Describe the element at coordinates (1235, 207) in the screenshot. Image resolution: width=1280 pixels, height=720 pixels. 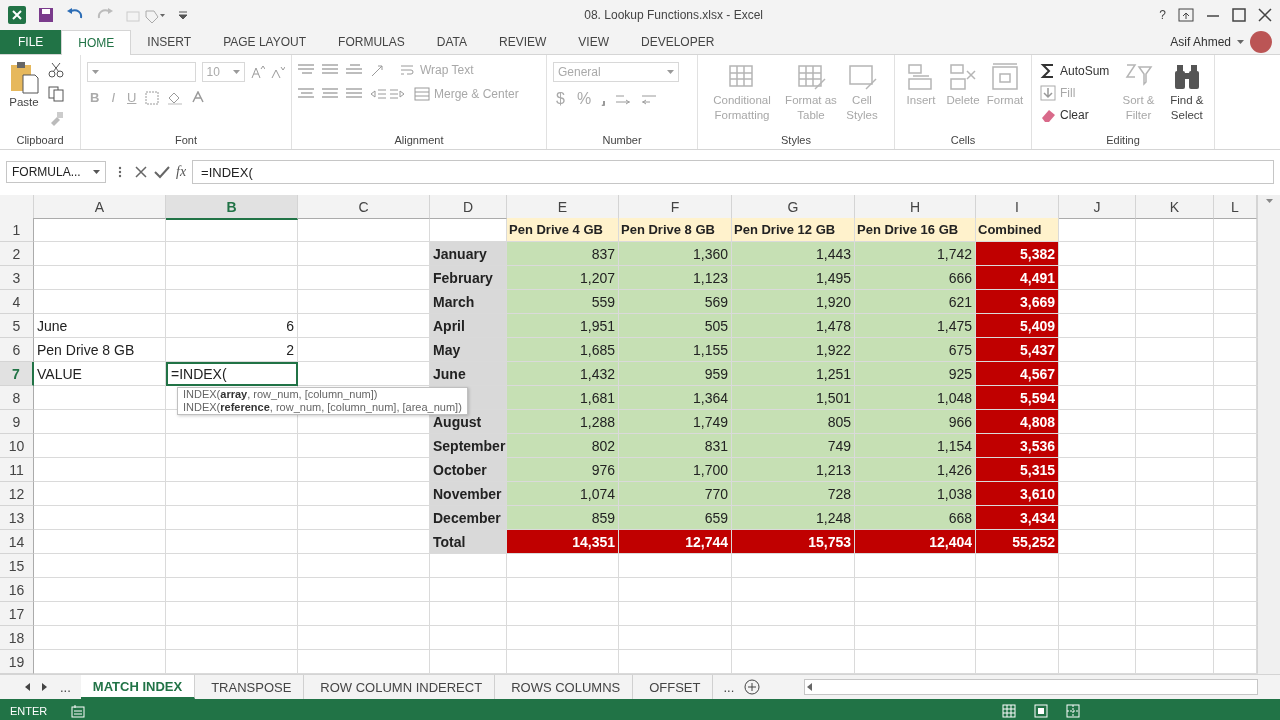
I see `column-header: L` at that location.